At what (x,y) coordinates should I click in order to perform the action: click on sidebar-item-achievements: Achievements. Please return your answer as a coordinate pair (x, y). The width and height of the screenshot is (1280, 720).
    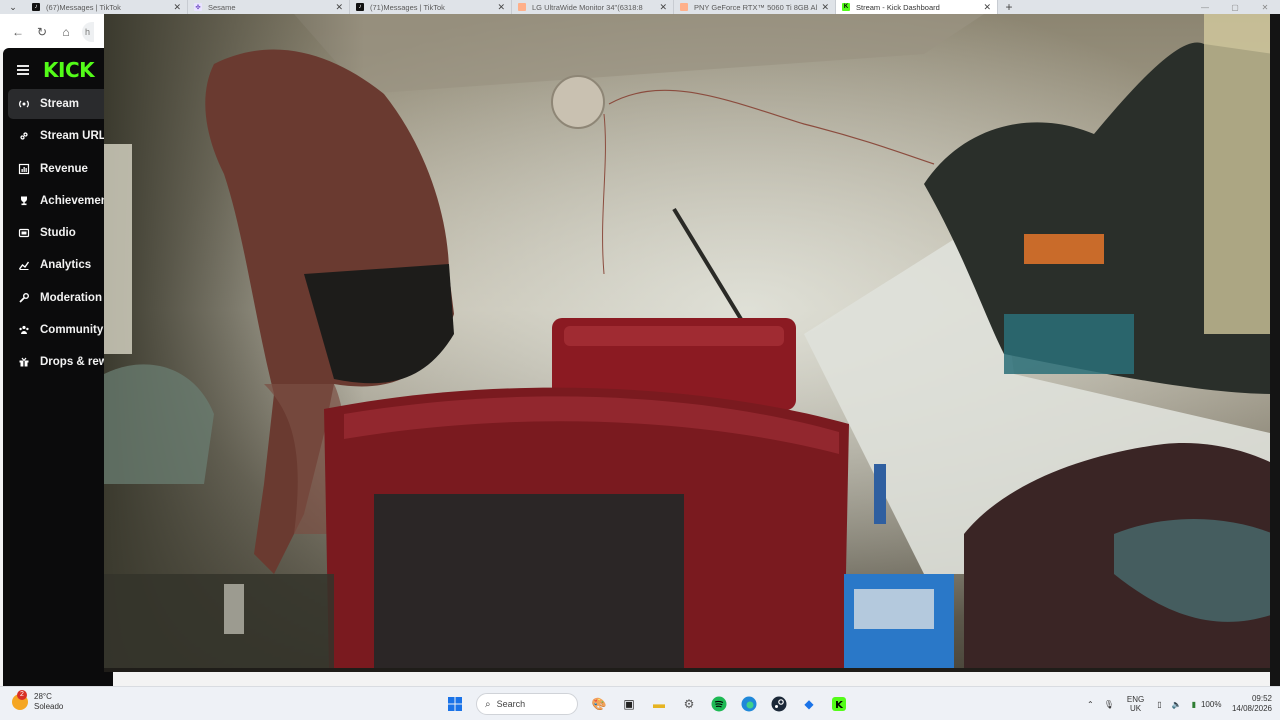
    Looking at the image, I should click on (60, 201).